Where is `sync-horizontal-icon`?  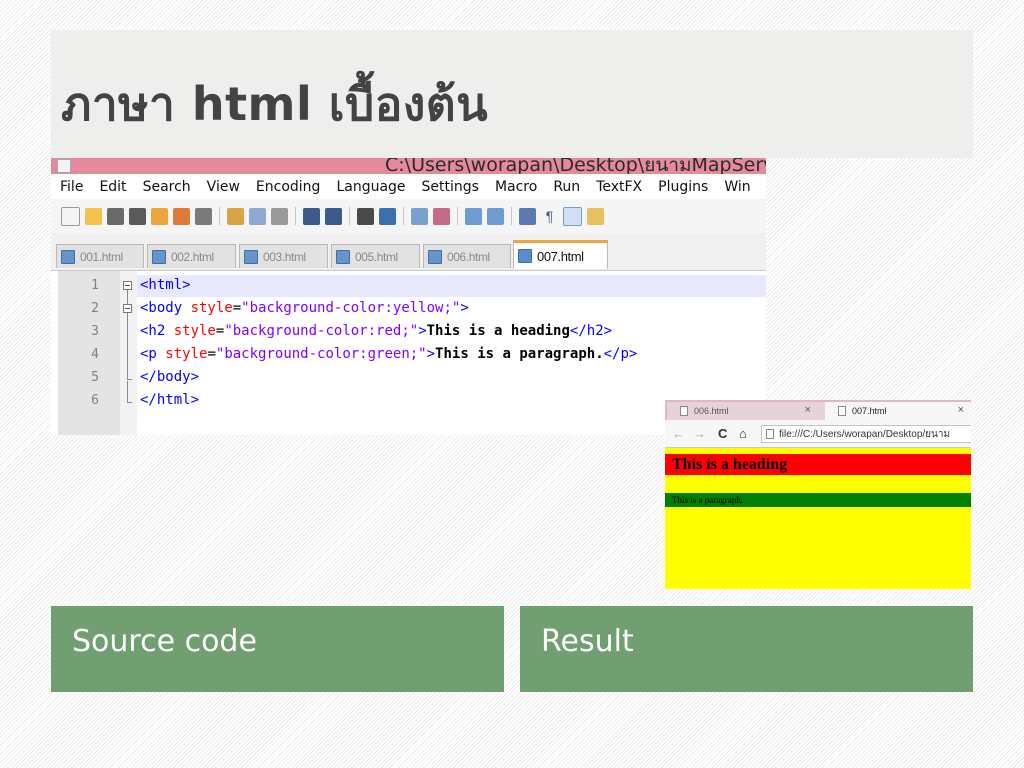
sync-horizontal-icon is located at coordinates (495, 216).